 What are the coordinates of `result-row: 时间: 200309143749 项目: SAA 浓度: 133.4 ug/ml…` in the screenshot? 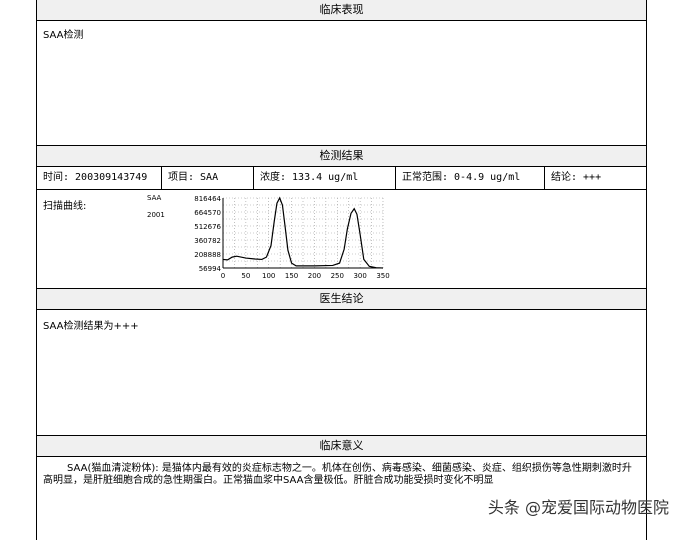 It's located at (341, 178).